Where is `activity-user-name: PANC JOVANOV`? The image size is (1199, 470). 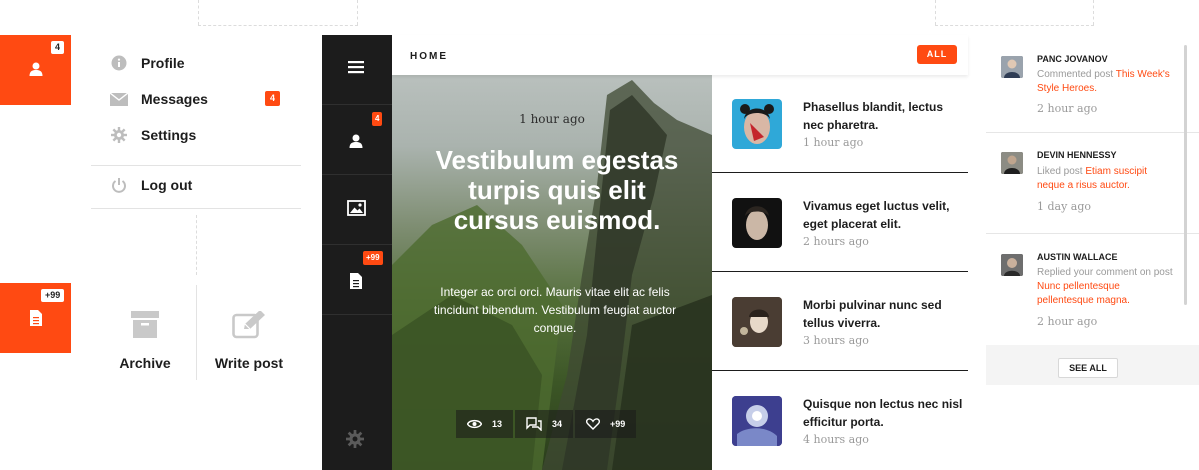 activity-user-name: PANC JOVANOV is located at coordinates (1072, 59).